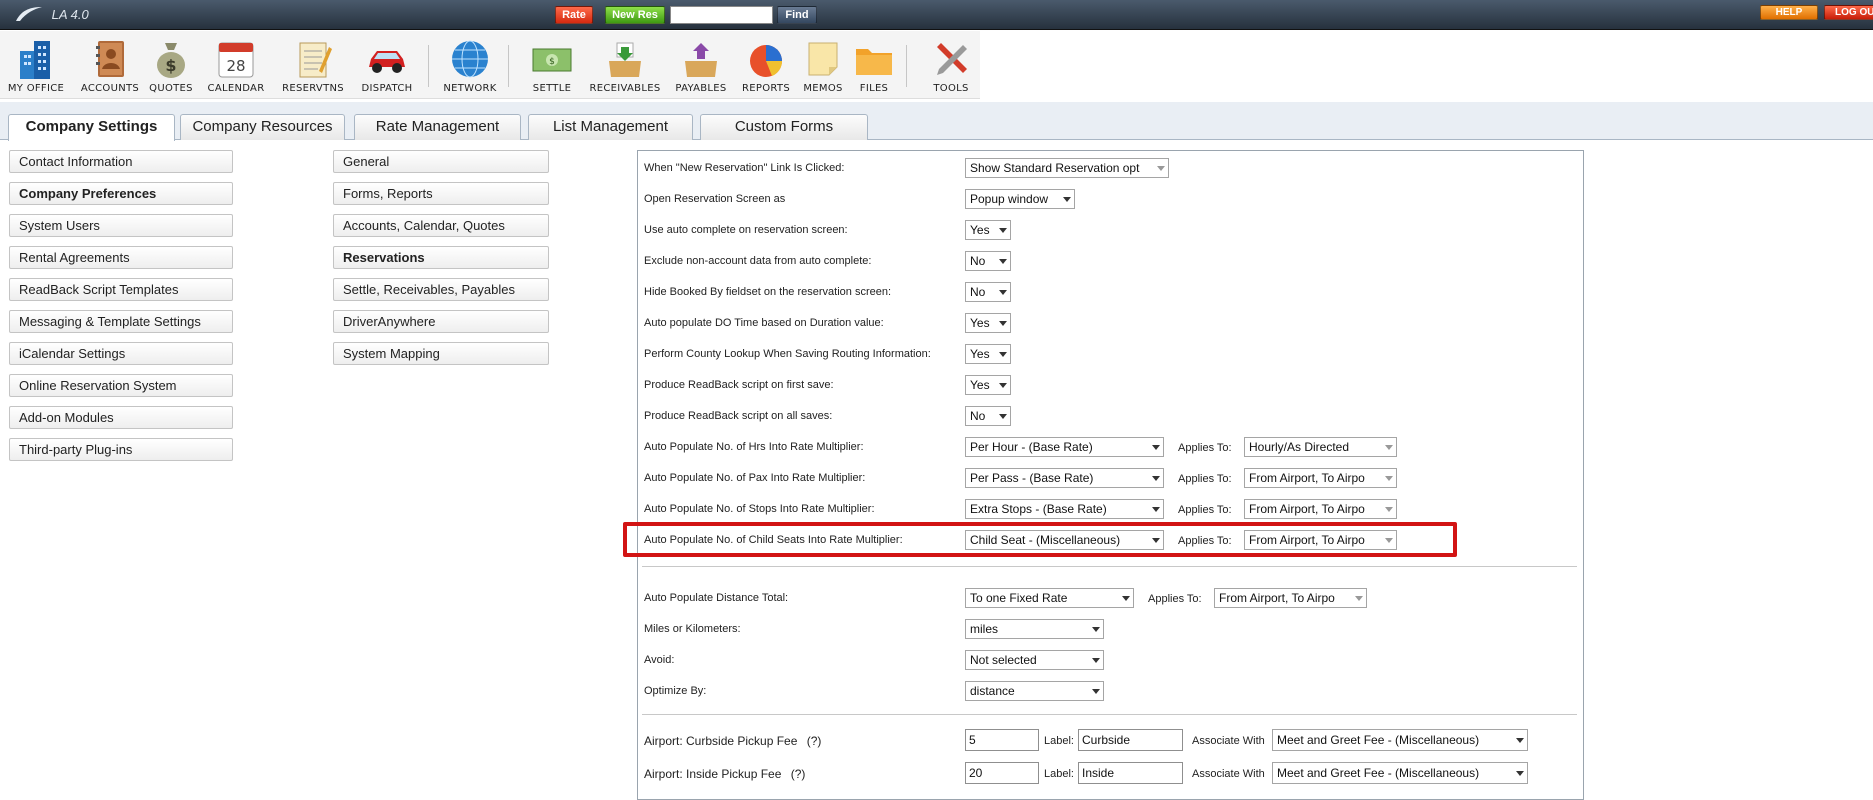 The image size is (1873, 800). Describe the element at coordinates (635, 15) in the screenshot. I see `new-res-button: New Res` at that location.